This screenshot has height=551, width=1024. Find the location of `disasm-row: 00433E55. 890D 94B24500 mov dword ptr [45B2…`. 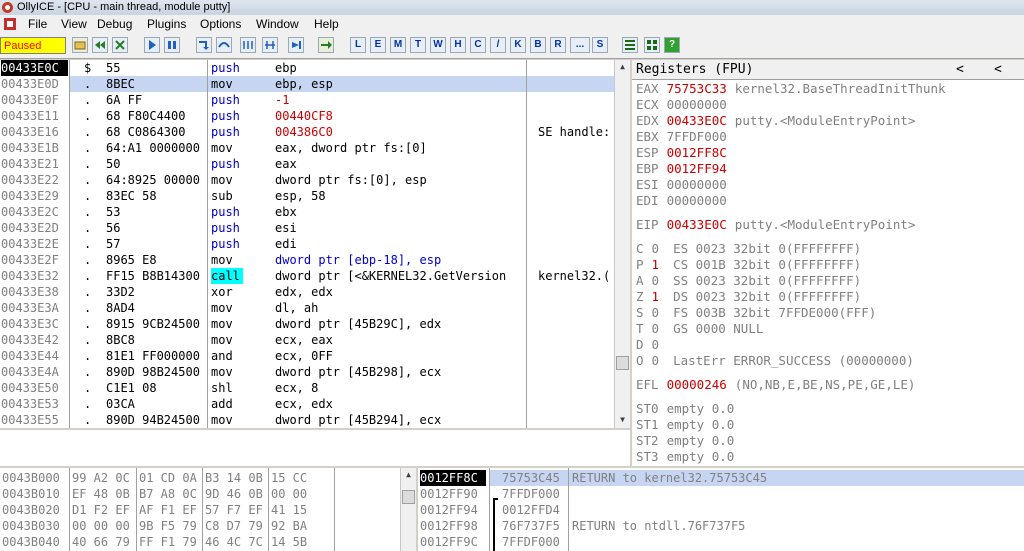

disasm-row: 00433E55. 890D 94B24500 mov dword ptr [45B2… is located at coordinates (307, 420).